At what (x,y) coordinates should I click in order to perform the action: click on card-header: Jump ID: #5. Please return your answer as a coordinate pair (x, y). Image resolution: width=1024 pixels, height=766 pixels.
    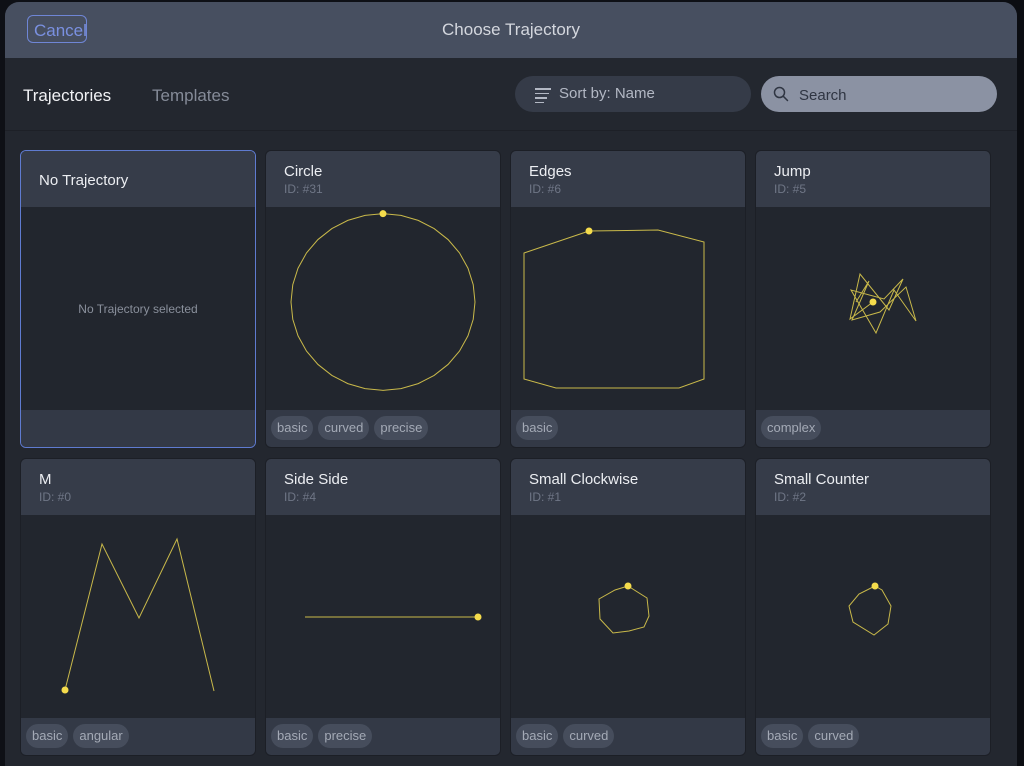
    Looking at the image, I should click on (873, 179).